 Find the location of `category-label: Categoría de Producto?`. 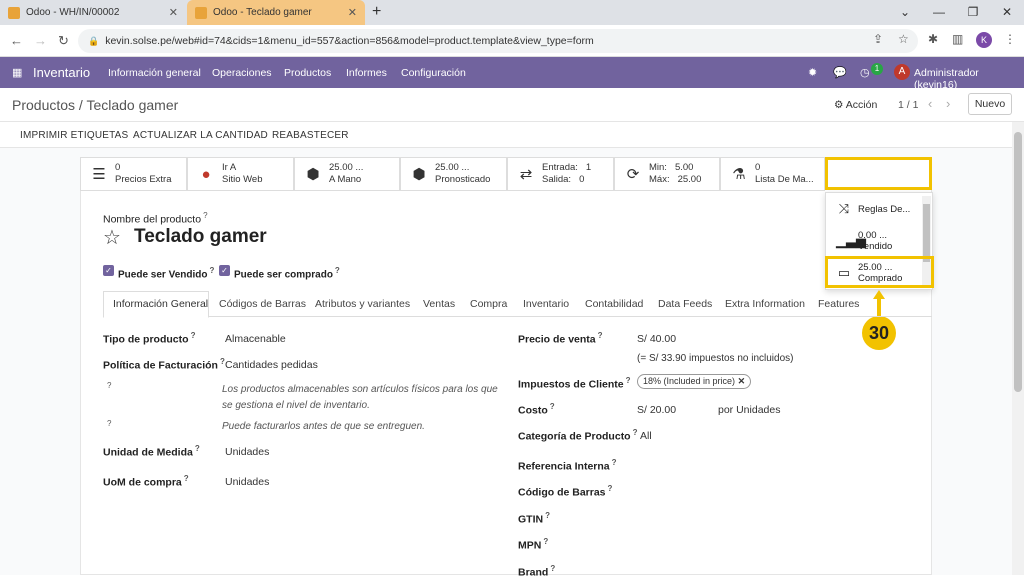

category-label: Categoría de Producto? is located at coordinates (578, 435).